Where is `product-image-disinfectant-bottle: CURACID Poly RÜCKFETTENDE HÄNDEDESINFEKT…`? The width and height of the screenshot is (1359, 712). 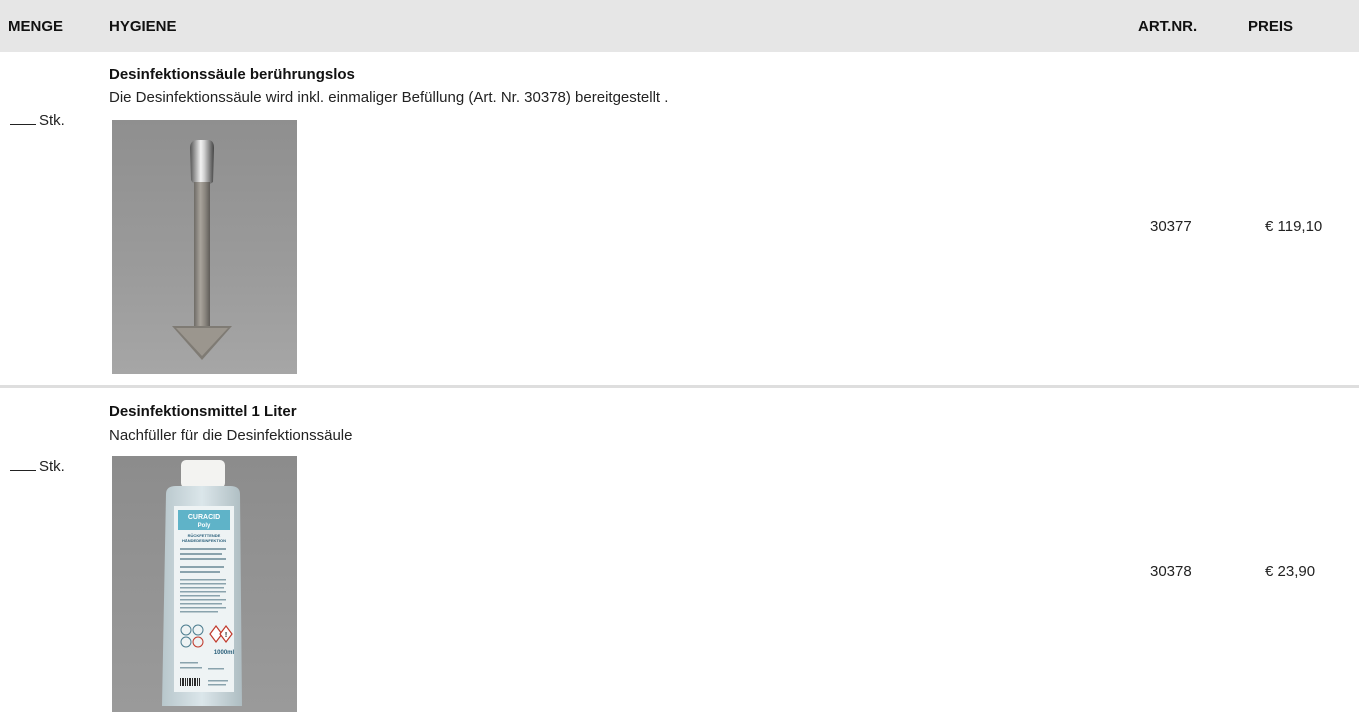 product-image-disinfectant-bottle: CURACID Poly RÜCKFETTENDE HÄNDEDESINFEKT… is located at coordinates (204, 584).